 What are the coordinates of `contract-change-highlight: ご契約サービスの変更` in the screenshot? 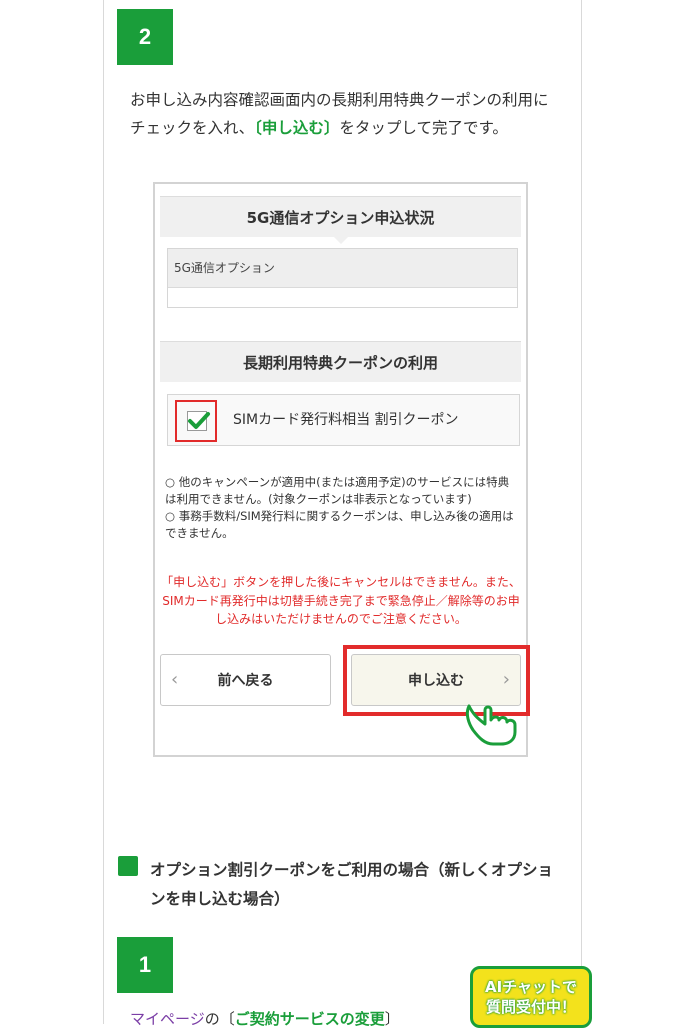 It's located at (309, 1019).